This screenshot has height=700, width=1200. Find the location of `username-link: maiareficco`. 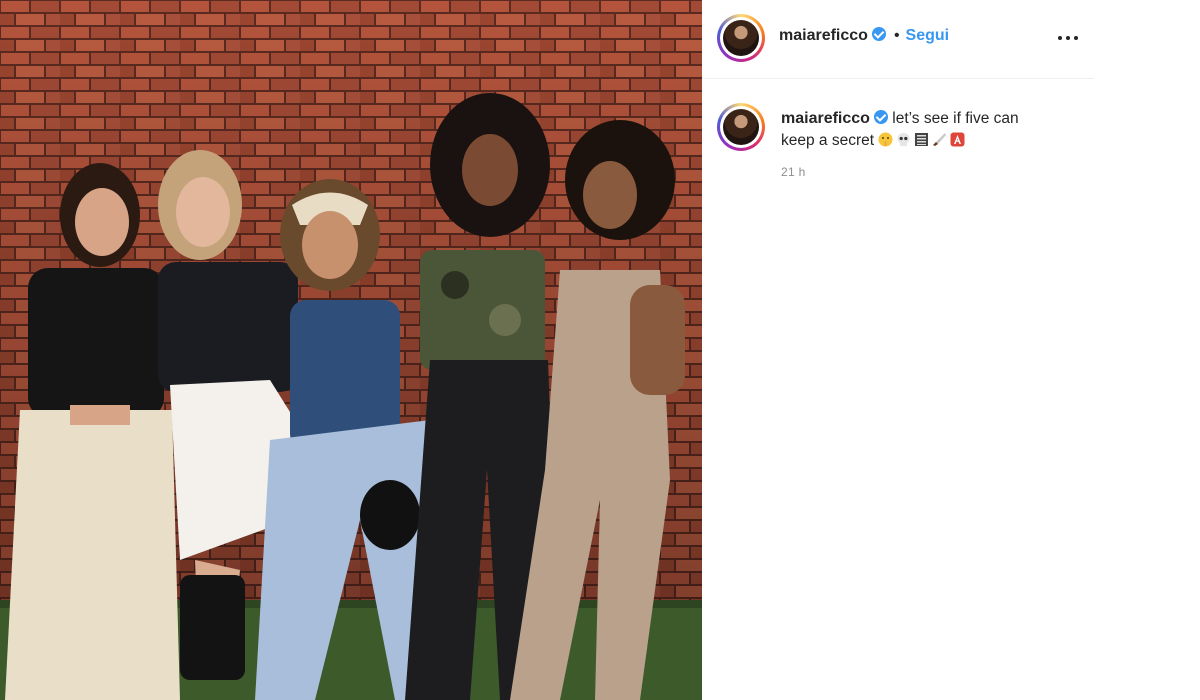

username-link: maiareficco is located at coordinates (823, 35).